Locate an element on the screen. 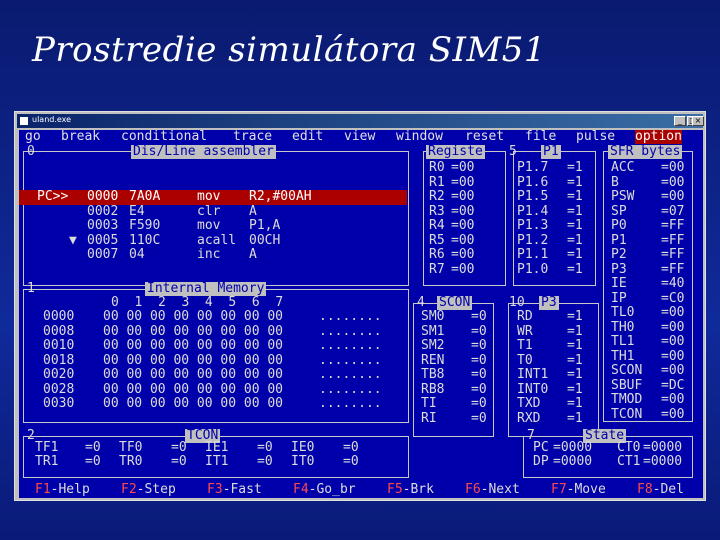  f2-step-key: F2-Step is located at coordinates (148, 490).